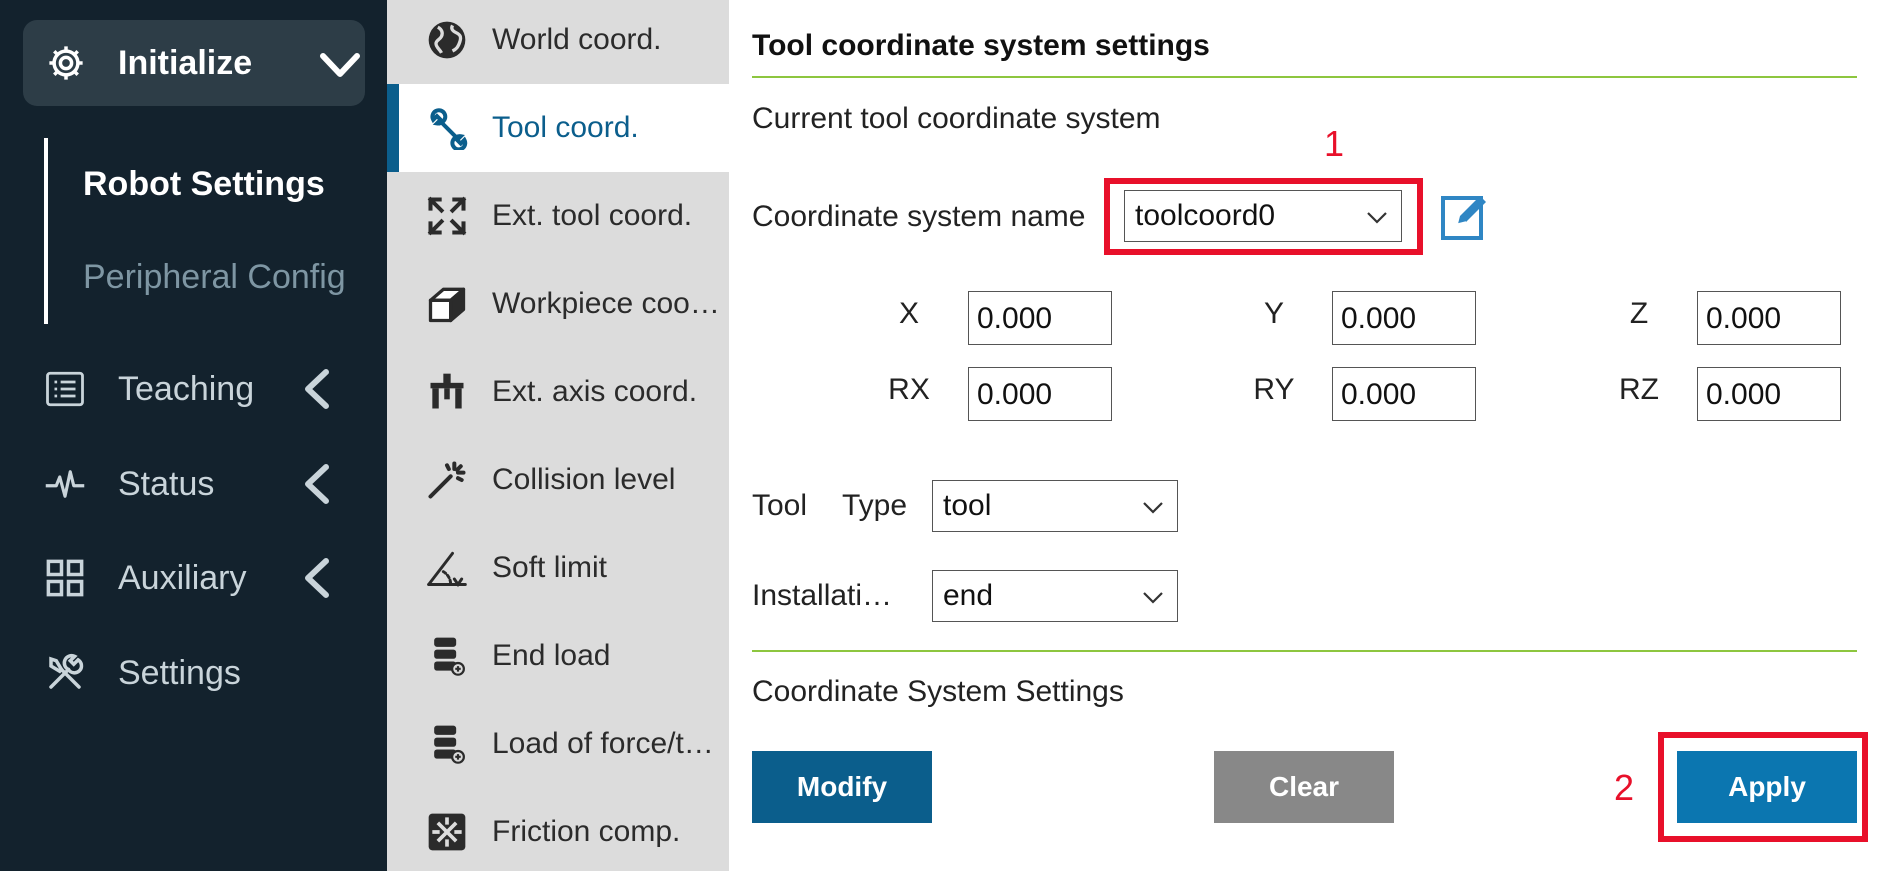  I want to click on sidebar-item-teaching: Teaching, so click(193, 388).